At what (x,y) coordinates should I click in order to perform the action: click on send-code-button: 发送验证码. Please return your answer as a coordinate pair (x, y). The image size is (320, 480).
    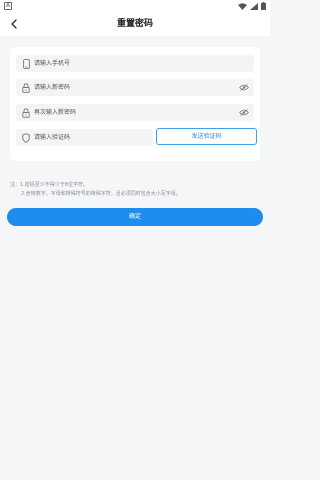
    Looking at the image, I should click on (206, 136).